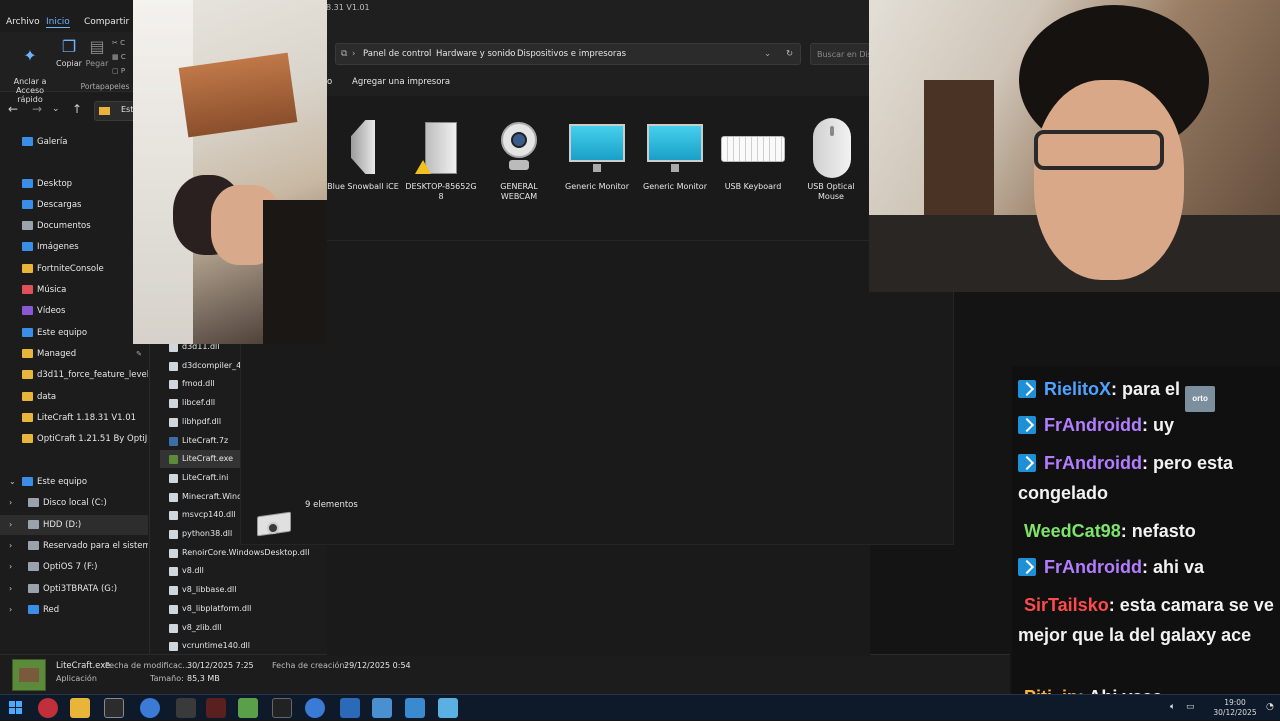 Image resolution: width=1280 pixels, height=721 pixels. Describe the element at coordinates (74, 503) in the screenshot. I see `sidebar-item: › Disco local (C:)` at that location.